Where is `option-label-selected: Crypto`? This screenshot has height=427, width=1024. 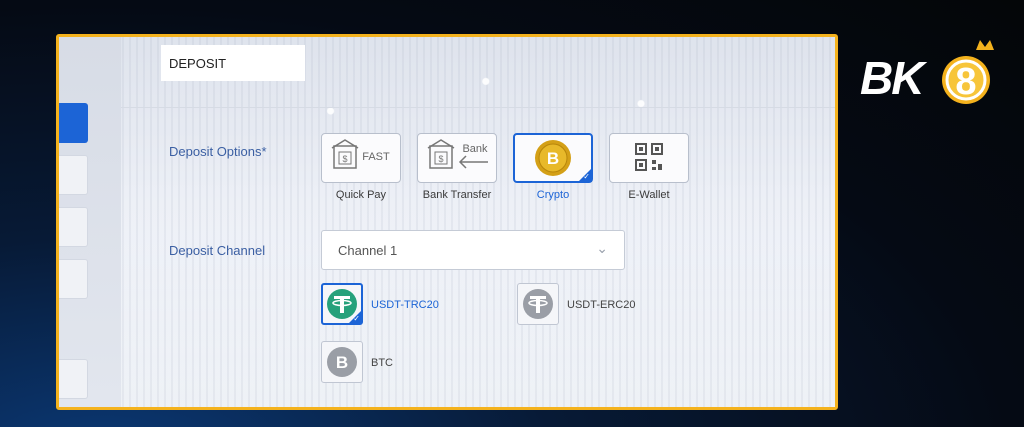 option-label-selected: Crypto is located at coordinates (553, 195).